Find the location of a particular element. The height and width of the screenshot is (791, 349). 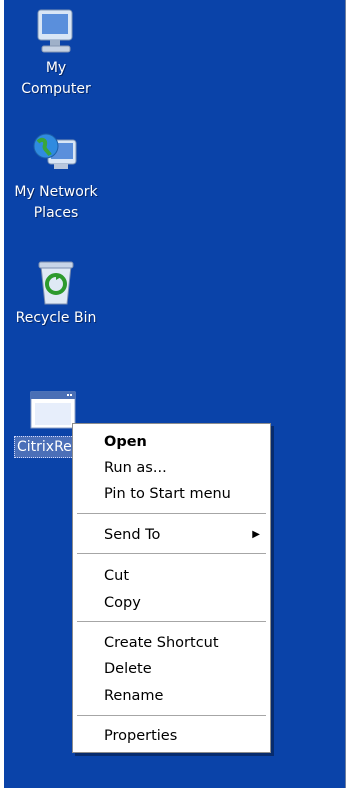

desktop-icon-label: My Computer is located at coordinates (56, 78).